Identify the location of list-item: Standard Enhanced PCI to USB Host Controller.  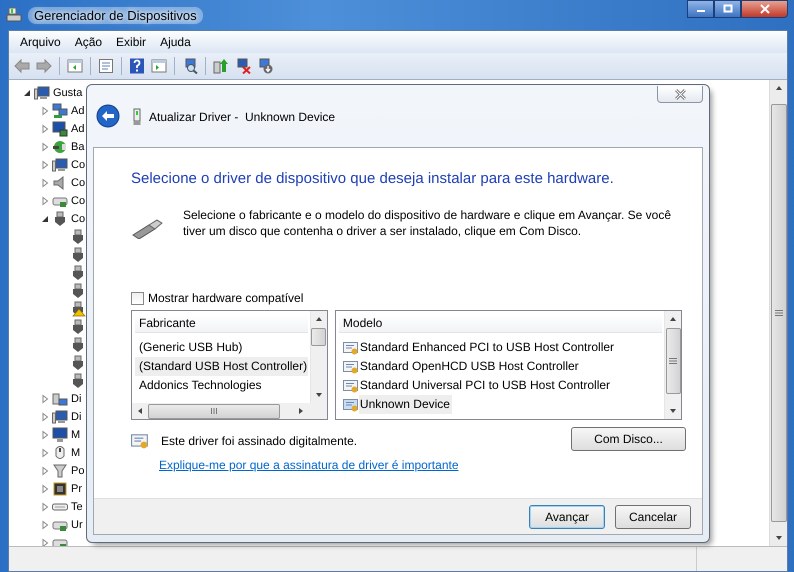
(487, 347).